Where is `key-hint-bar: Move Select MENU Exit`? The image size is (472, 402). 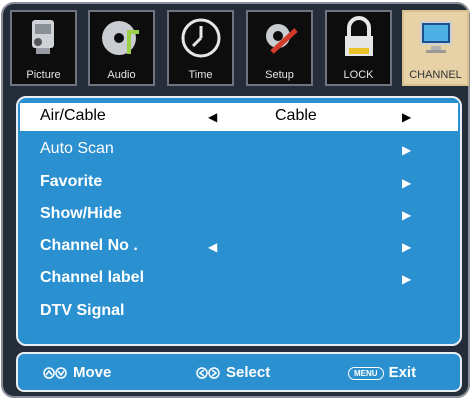
key-hint-bar: Move Select MENU Exit is located at coordinates (239, 372).